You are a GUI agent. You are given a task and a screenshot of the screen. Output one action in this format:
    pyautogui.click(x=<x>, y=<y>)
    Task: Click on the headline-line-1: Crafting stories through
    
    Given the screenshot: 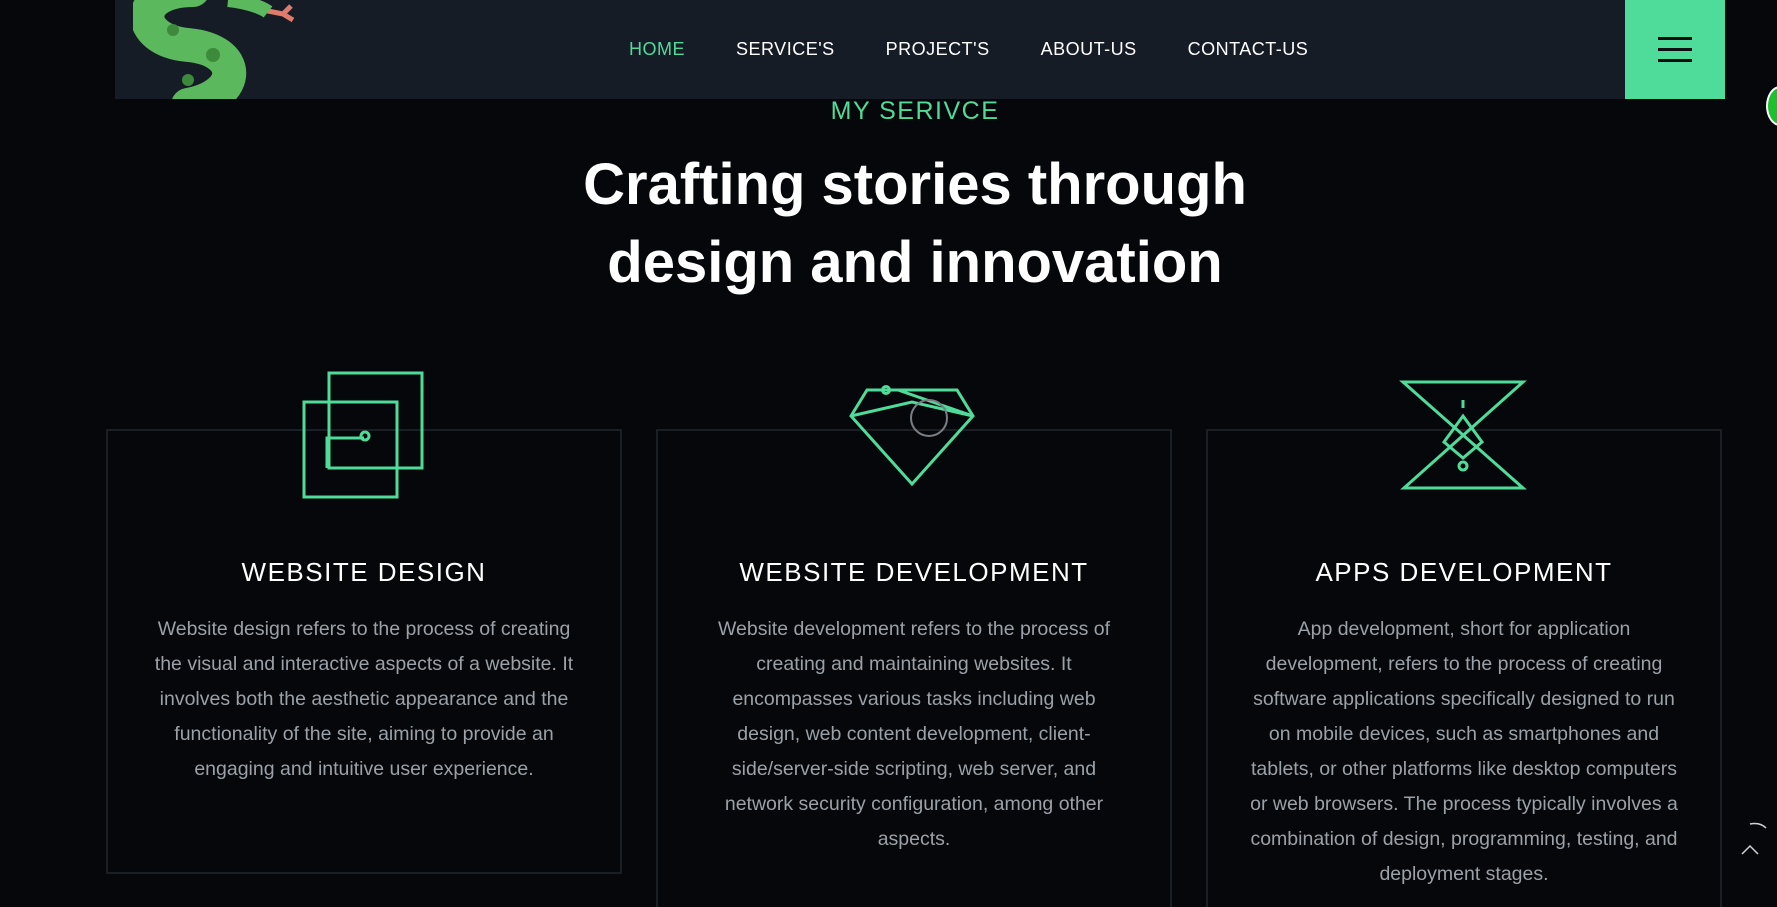 What is the action you would take?
    pyautogui.click(x=915, y=184)
    